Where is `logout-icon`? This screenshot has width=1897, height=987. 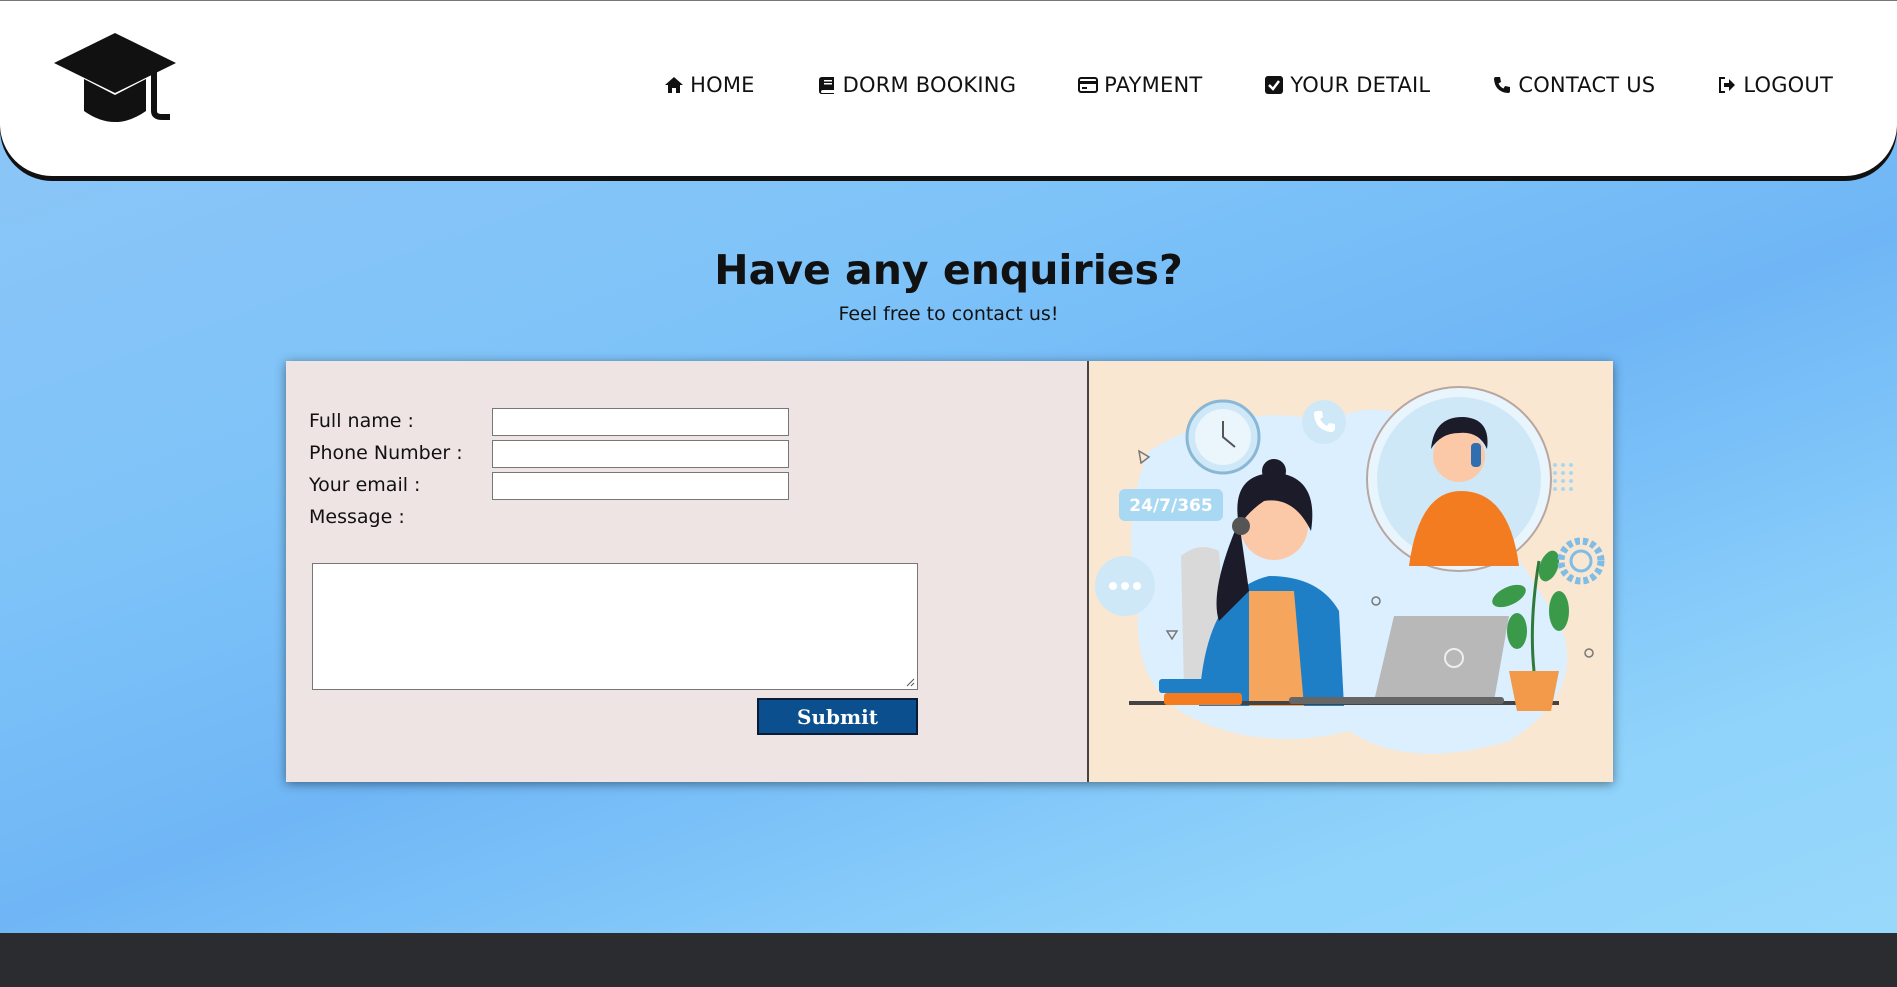
logout-icon is located at coordinates (1727, 85).